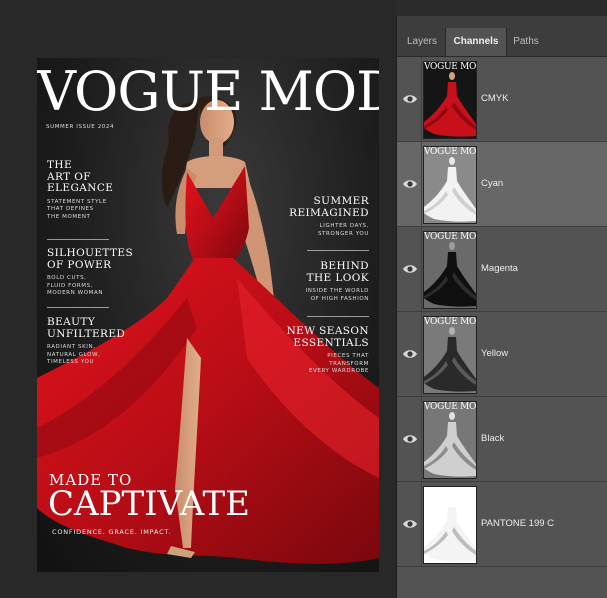 Image resolution: width=607 pixels, height=598 pixels. Describe the element at coordinates (74, 354) in the screenshot. I see `cover-line-subtext: RADIANT SKIN, NATURAL GLOW, TIMELESS YOU` at that location.